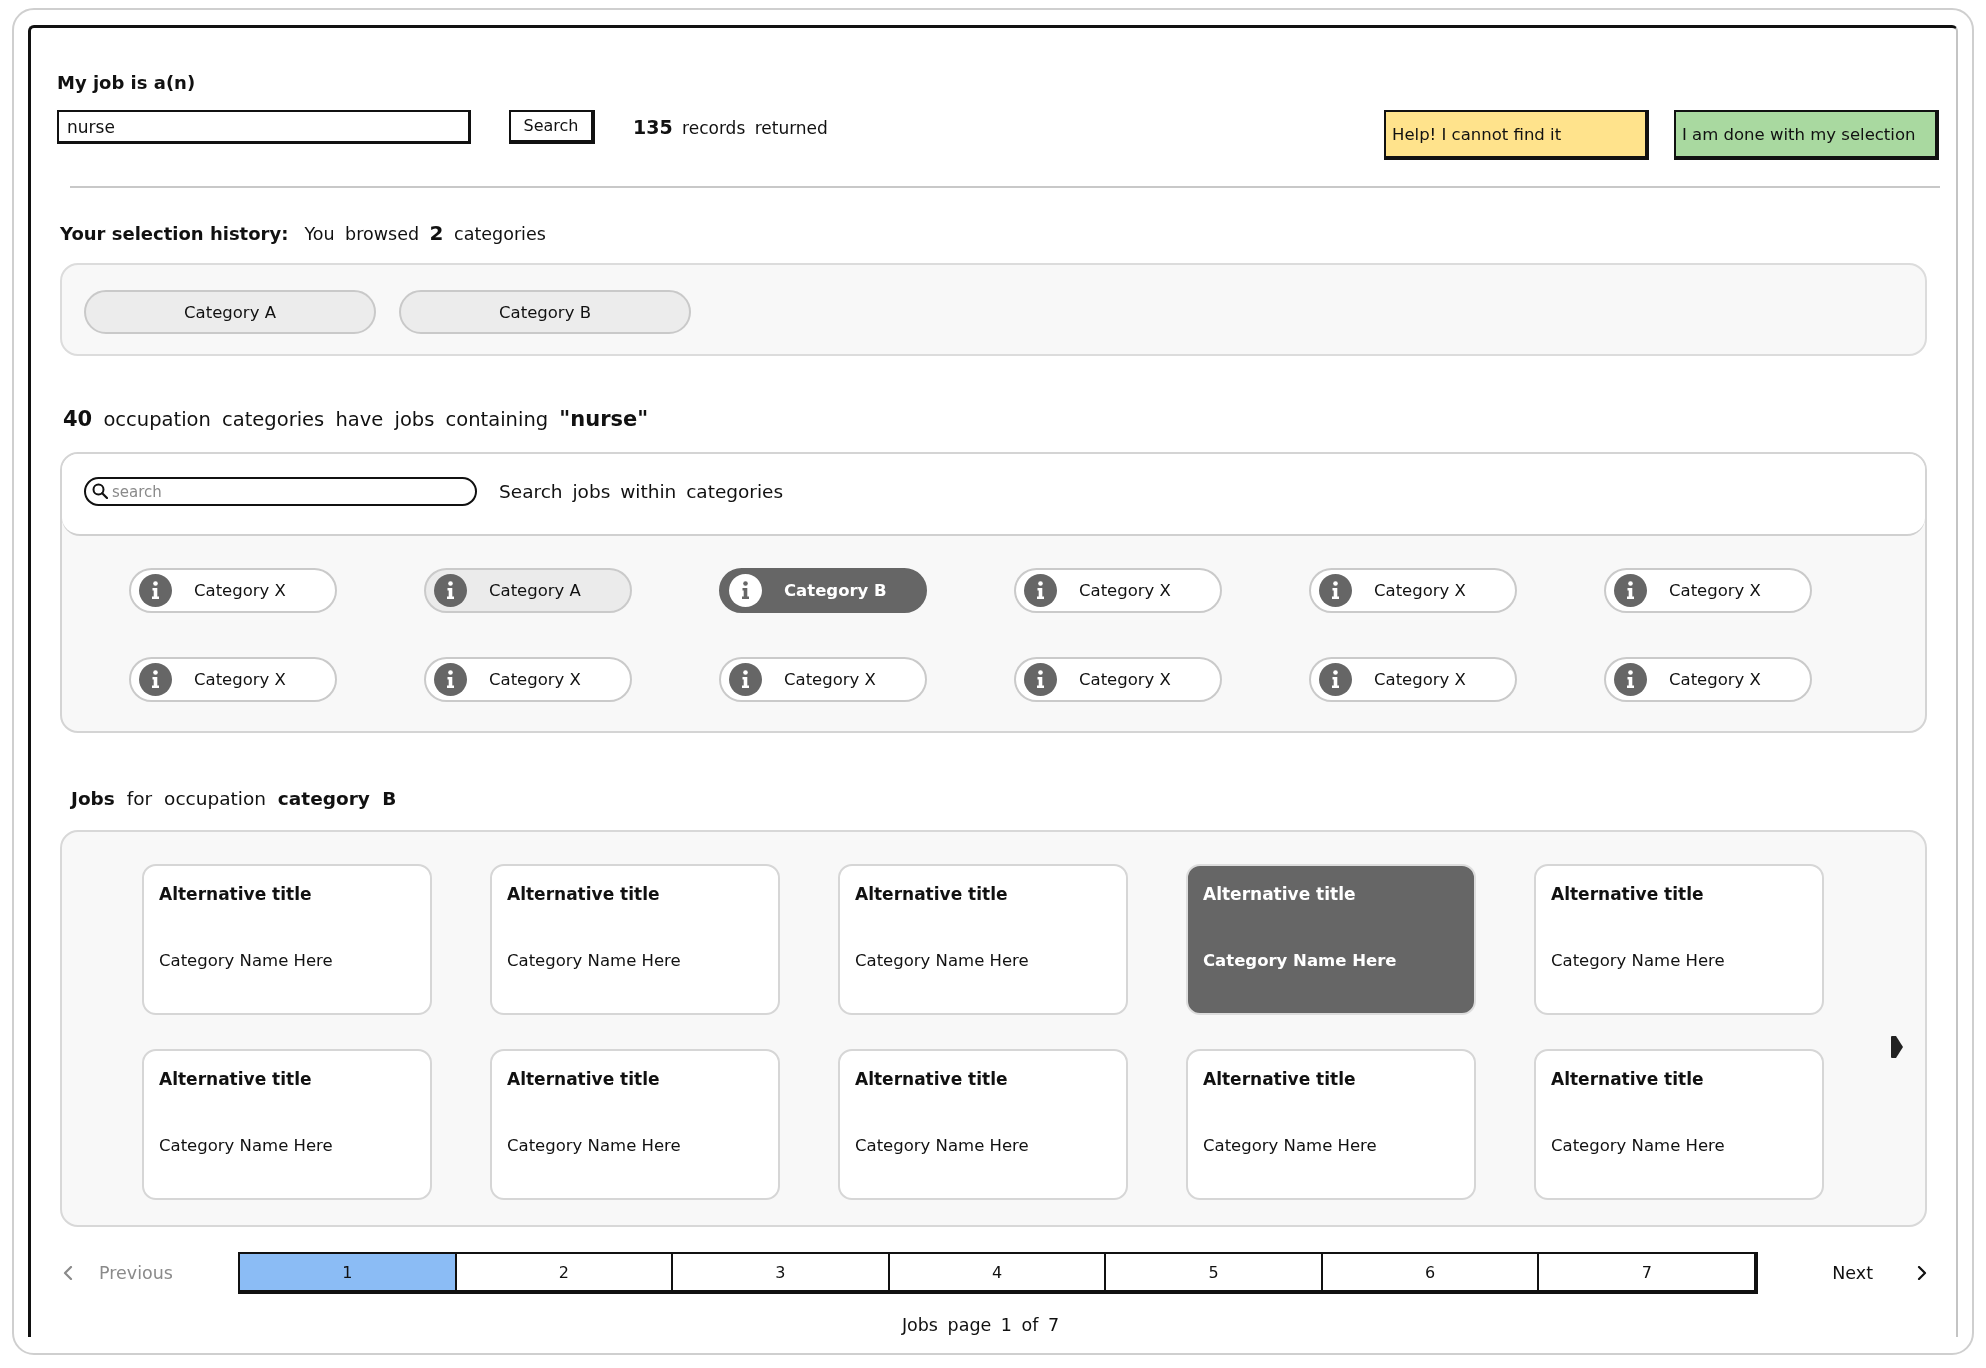  Describe the element at coordinates (230, 312) in the screenshot. I see `history-chip: Category A` at that location.